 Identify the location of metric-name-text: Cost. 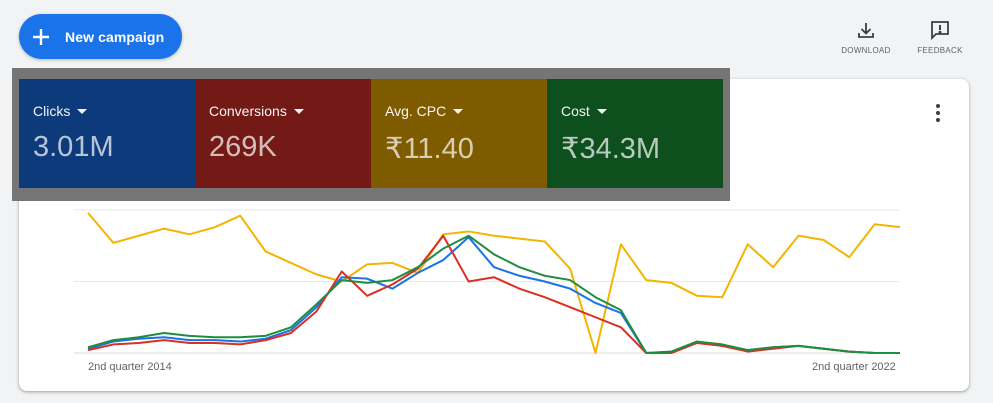
(575, 111).